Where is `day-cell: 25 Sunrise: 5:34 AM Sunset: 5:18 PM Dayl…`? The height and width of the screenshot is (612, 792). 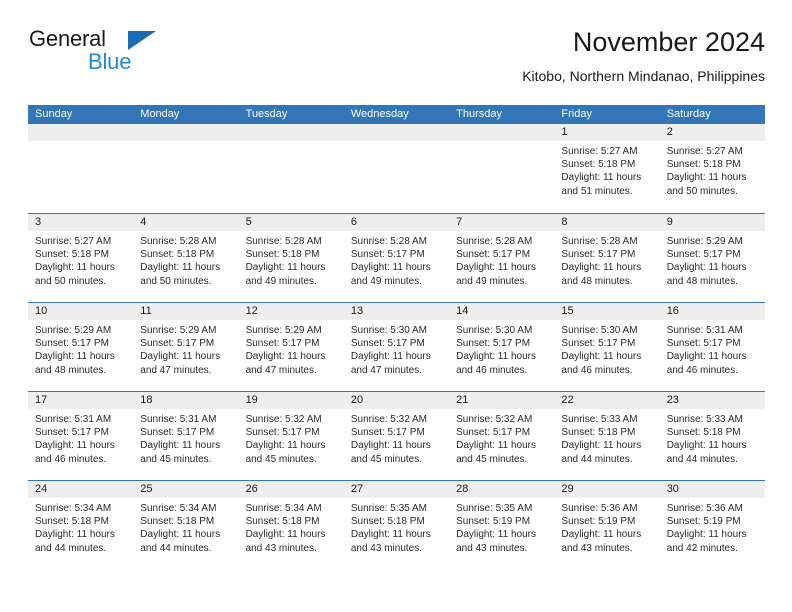
day-cell: 25 Sunrise: 5:34 AM Sunset: 5:18 PM Dayl… is located at coordinates (186, 525).